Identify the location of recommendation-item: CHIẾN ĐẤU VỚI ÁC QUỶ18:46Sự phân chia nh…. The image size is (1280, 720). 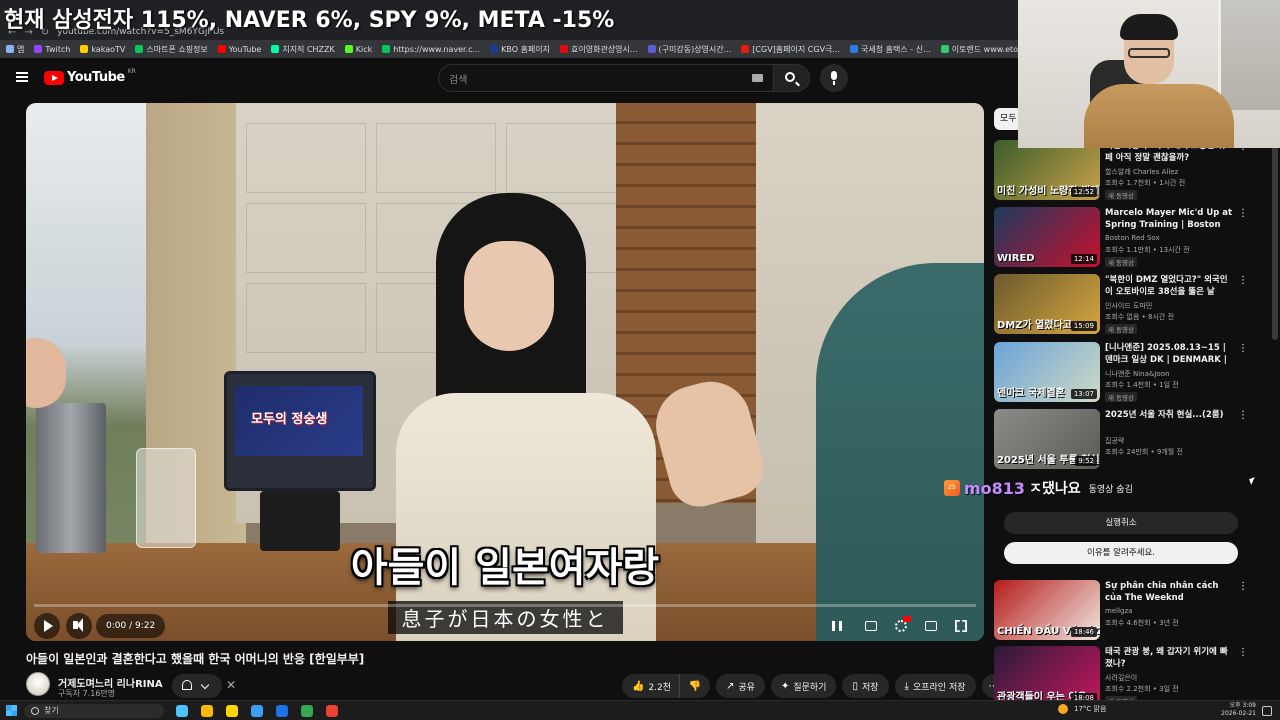
(1122, 610).